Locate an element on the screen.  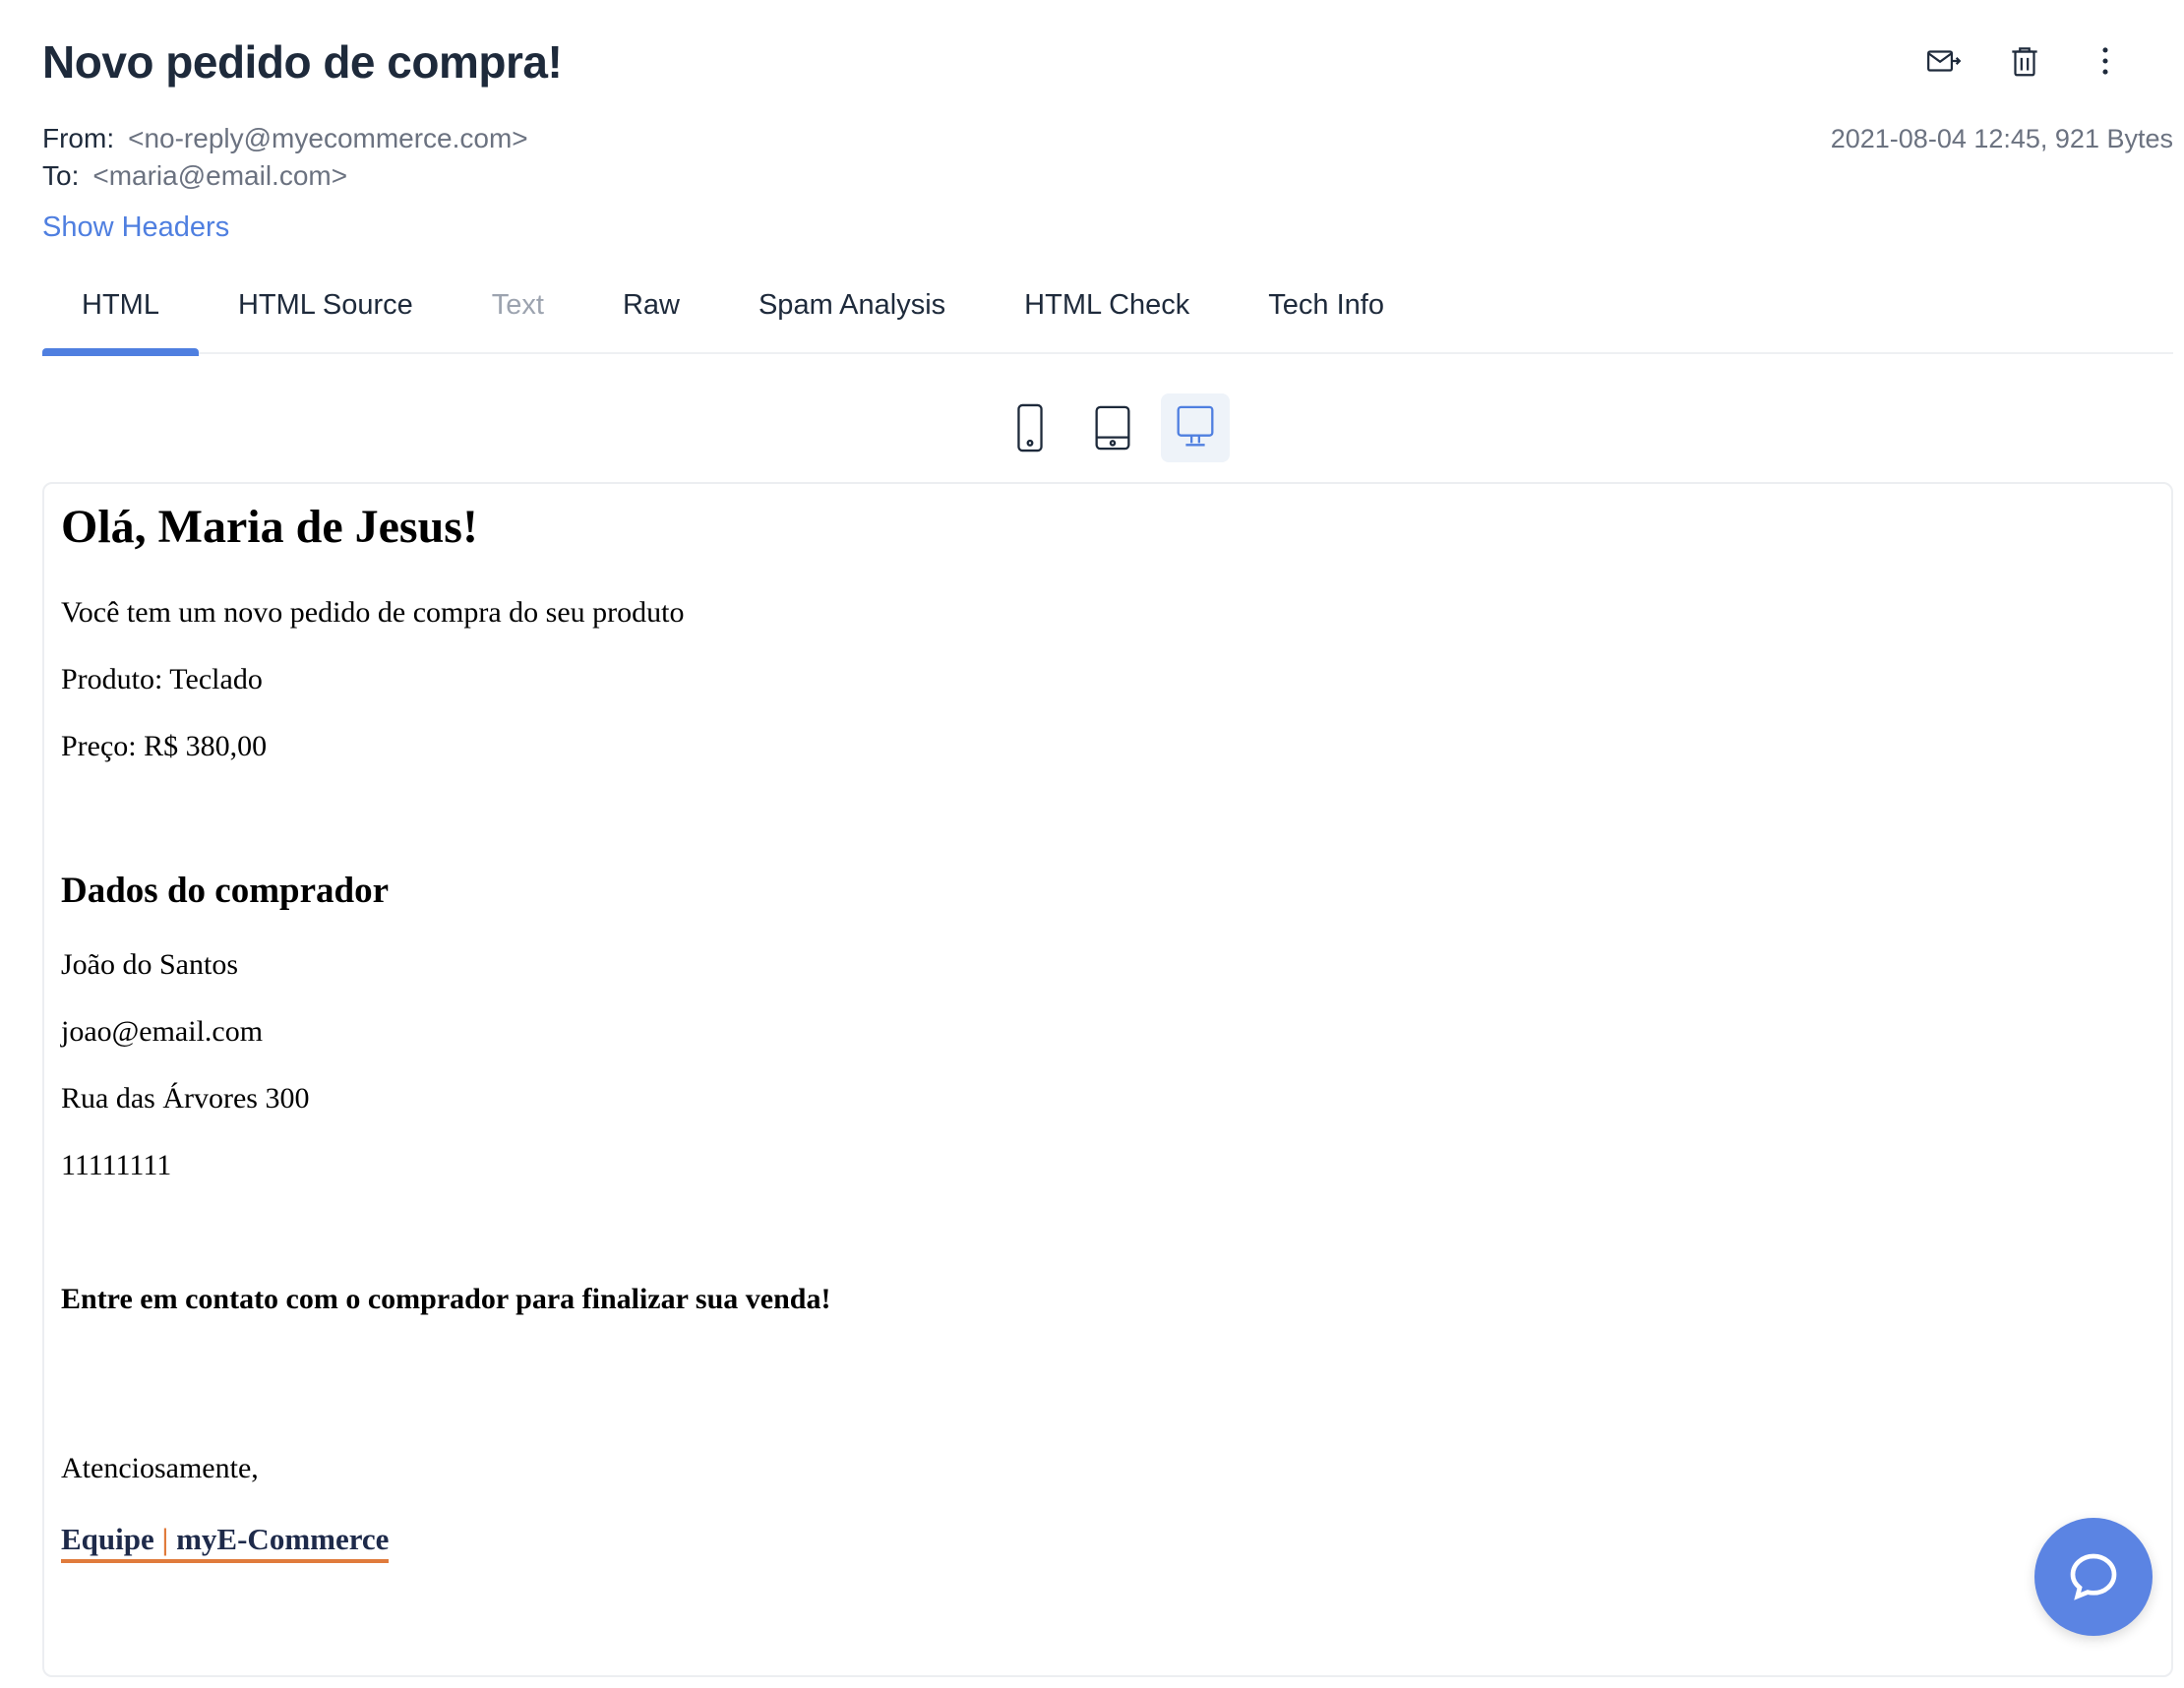
tab-html-check: HTML Check is located at coordinates (1107, 315).